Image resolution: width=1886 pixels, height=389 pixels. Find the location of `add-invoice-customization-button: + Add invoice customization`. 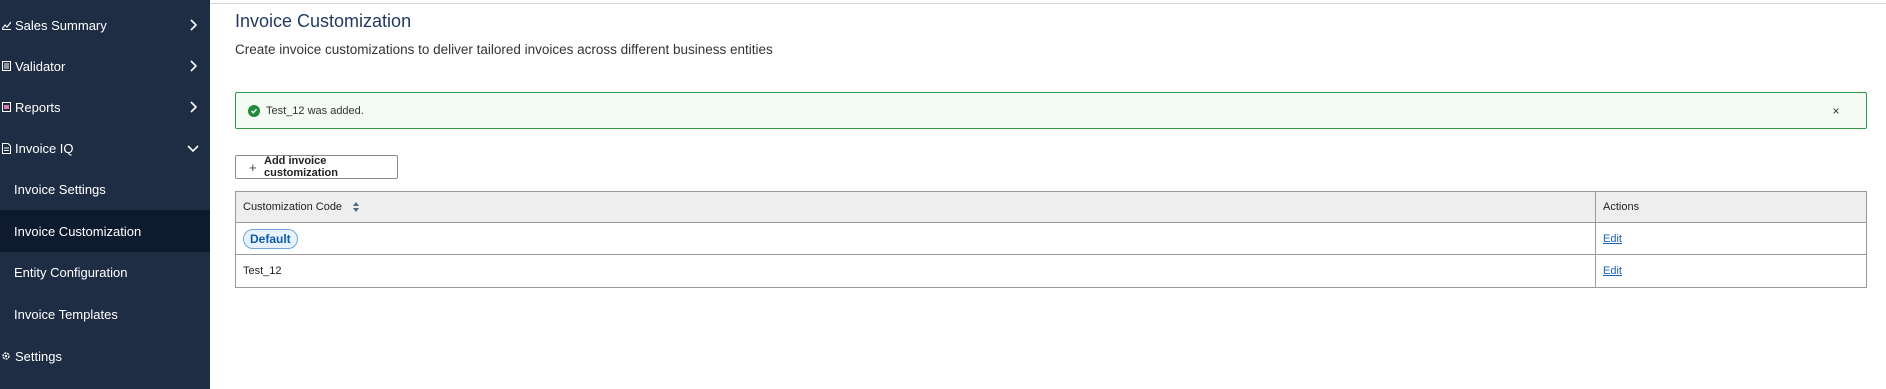

add-invoice-customization-button: + Add invoice customization is located at coordinates (316, 167).